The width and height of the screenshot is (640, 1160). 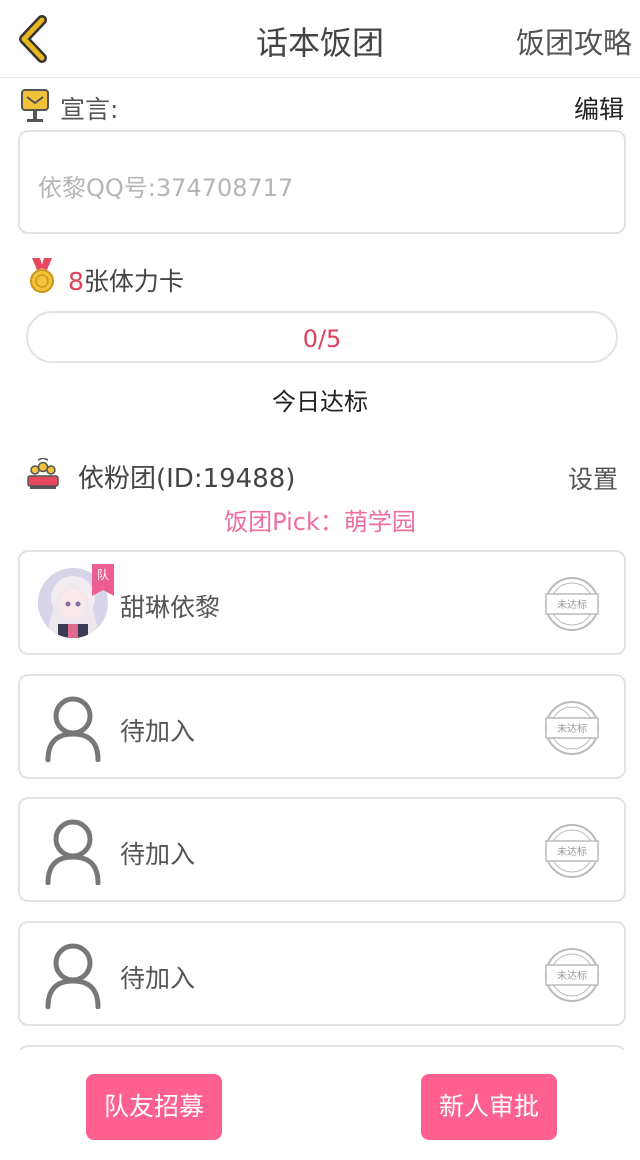 I want to click on daily-progress-bar: 0/5, so click(x=322, y=337).